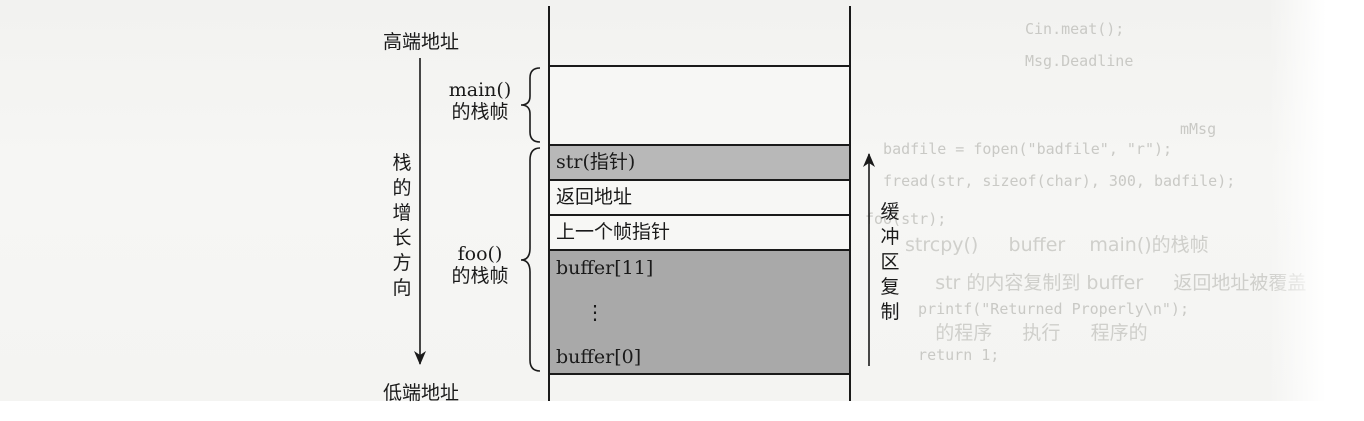 The width and height of the screenshot is (1364, 421). I want to click on stack-growth-char: 的, so click(402, 188).